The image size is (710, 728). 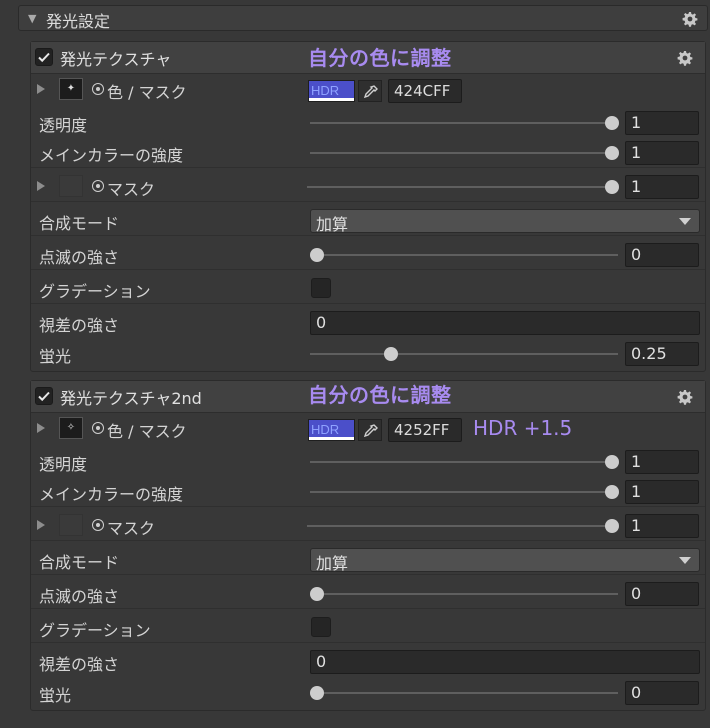 What do you see at coordinates (111, 155) in the screenshot?
I see `main-strength-label: メインカラーの強度` at bounding box center [111, 155].